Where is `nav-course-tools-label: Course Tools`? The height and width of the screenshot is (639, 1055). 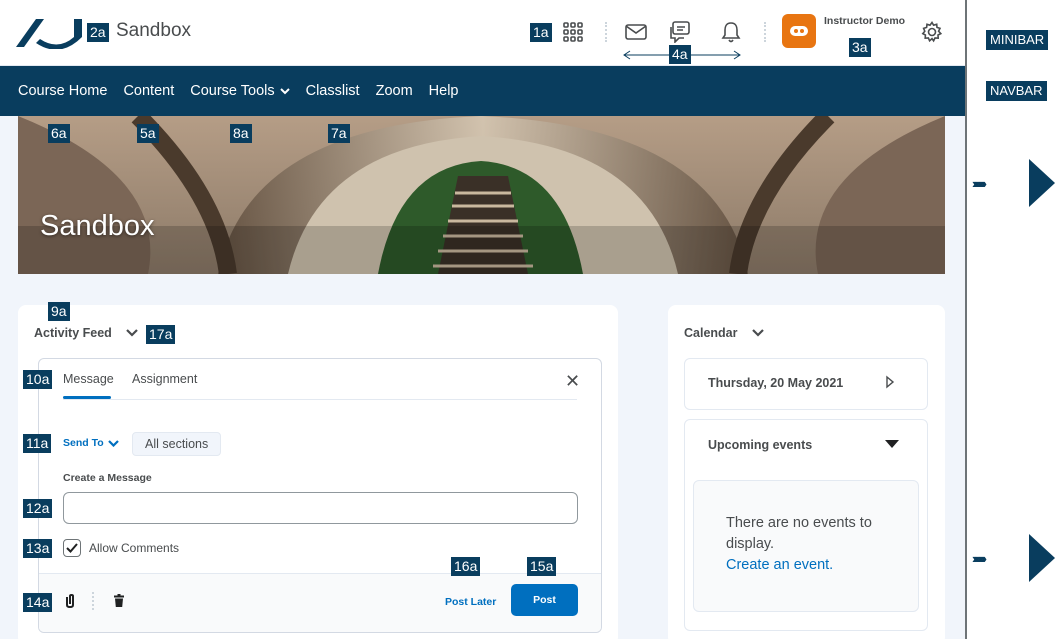 nav-course-tools-label: Course Tools is located at coordinates (232, 91).